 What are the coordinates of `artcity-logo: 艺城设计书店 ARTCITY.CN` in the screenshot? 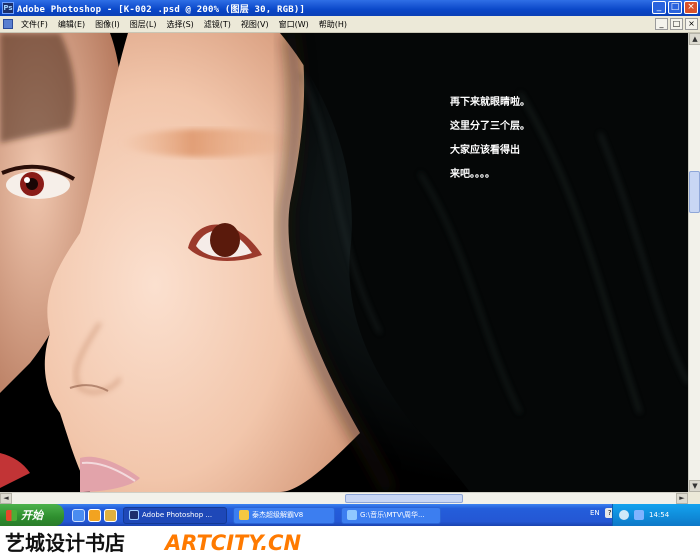 It's located at (153, 543).